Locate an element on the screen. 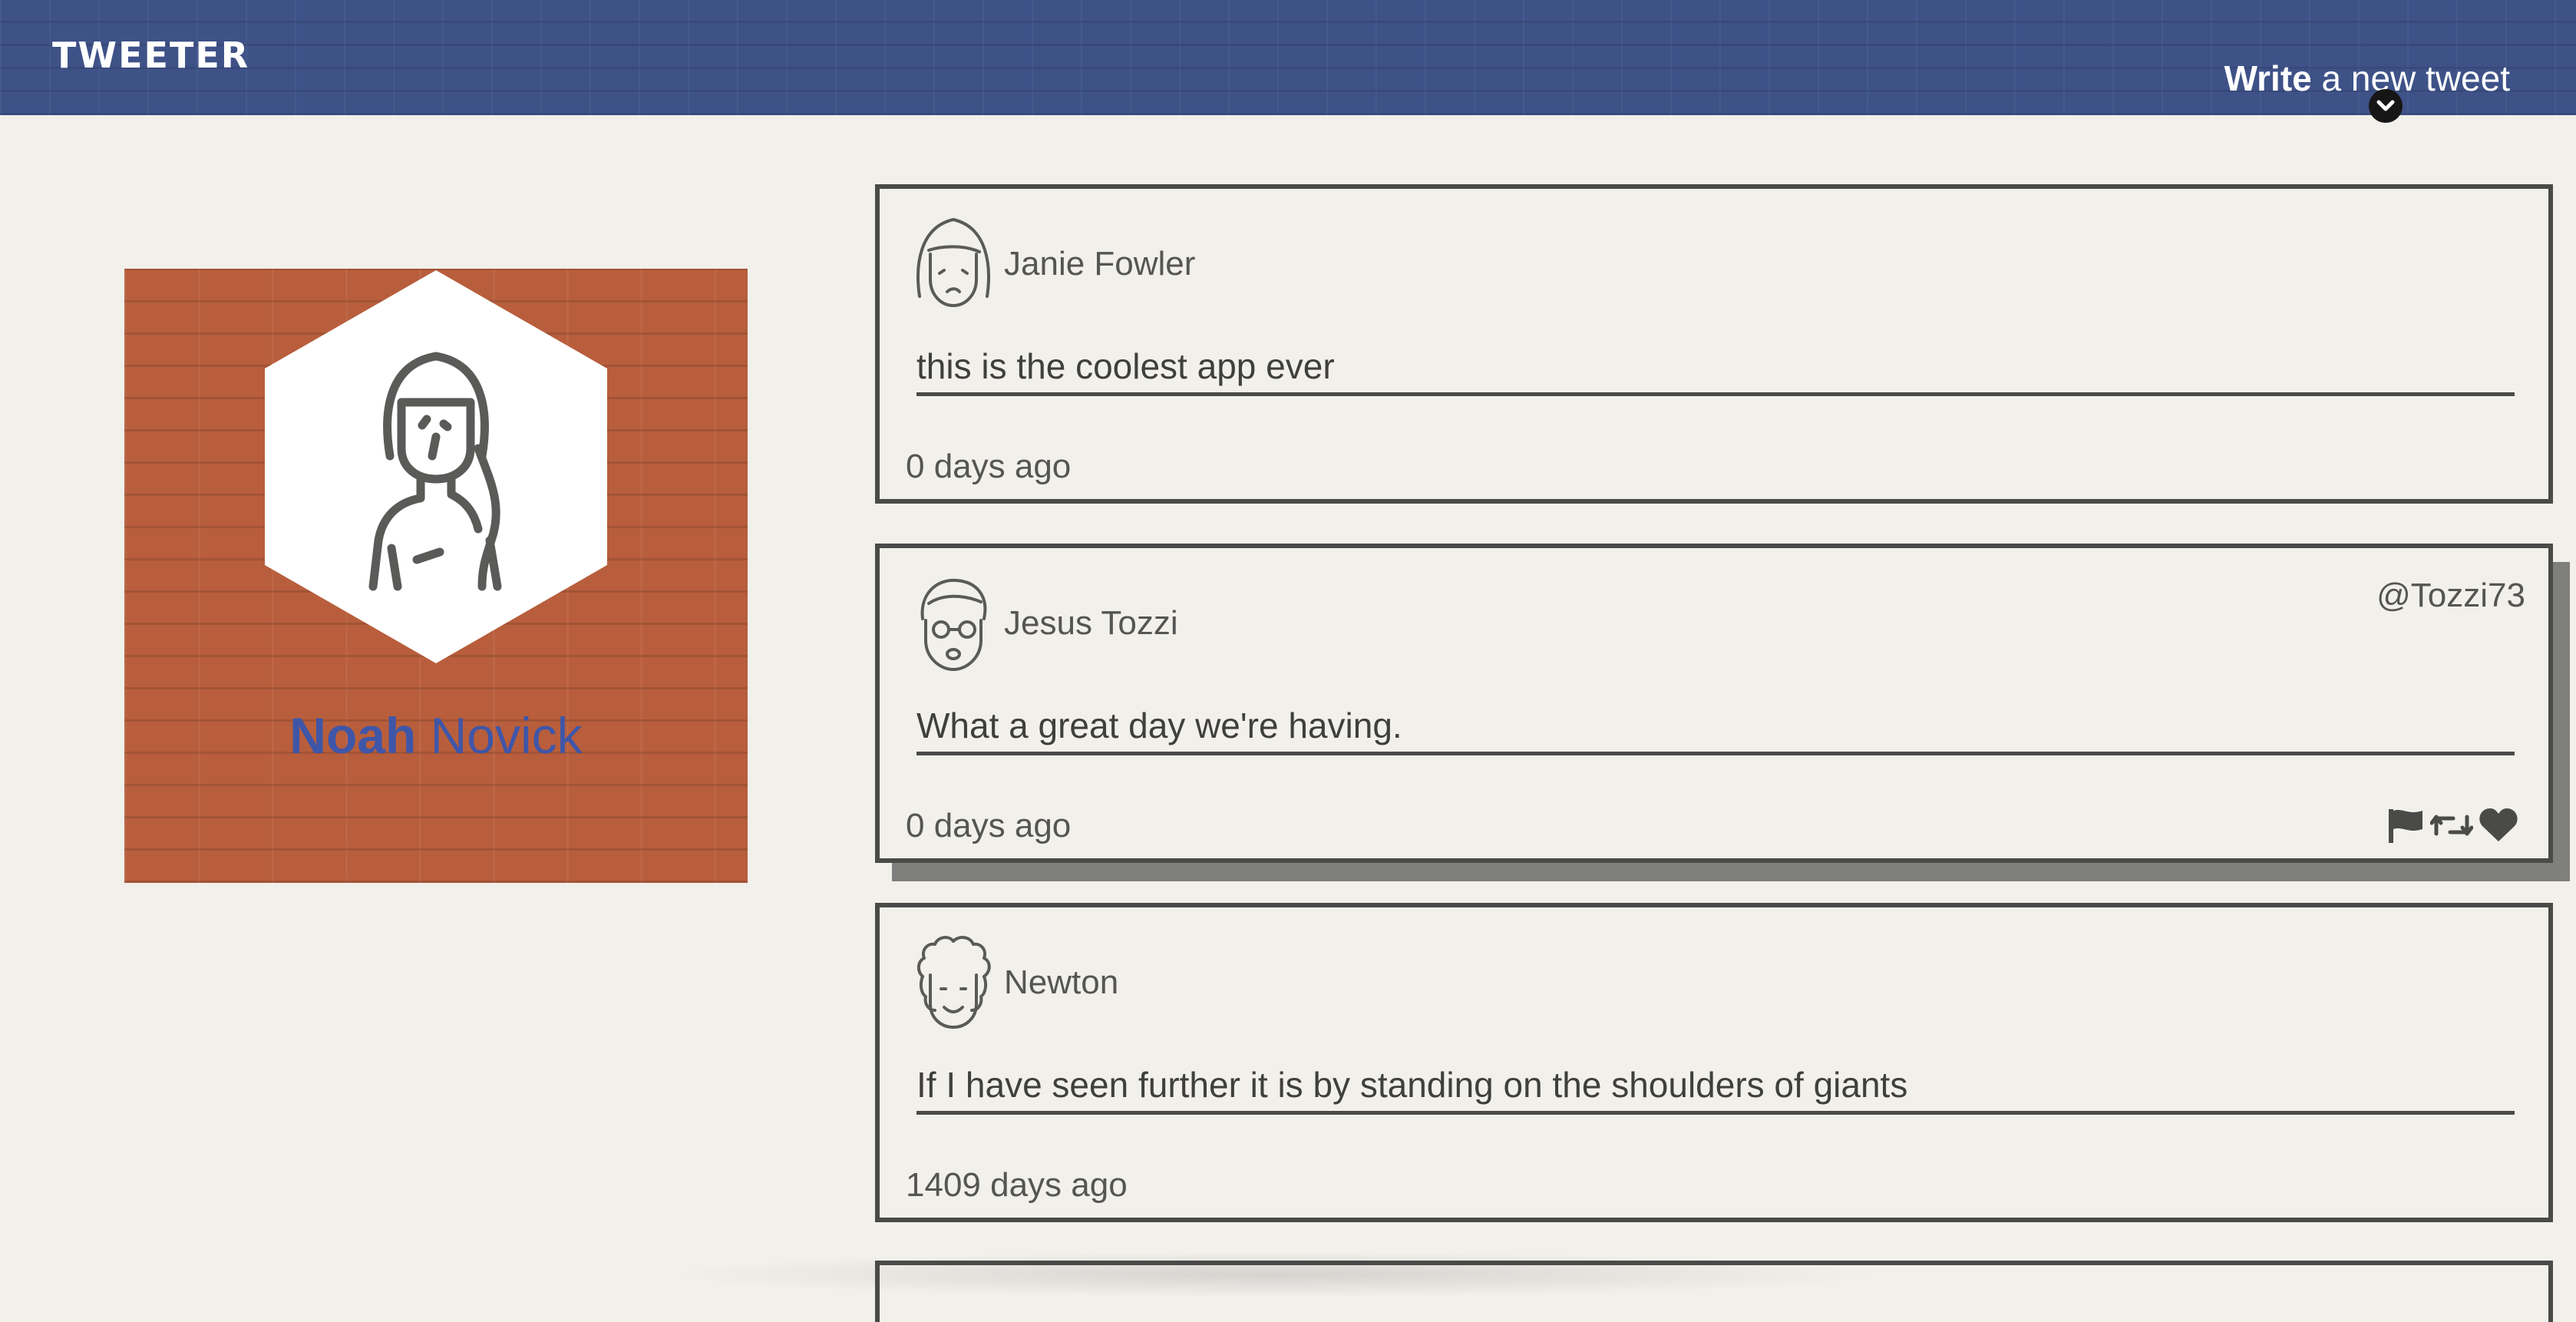  tweet-author: Jesus Tozzi is located at coordinates (1091, 623).